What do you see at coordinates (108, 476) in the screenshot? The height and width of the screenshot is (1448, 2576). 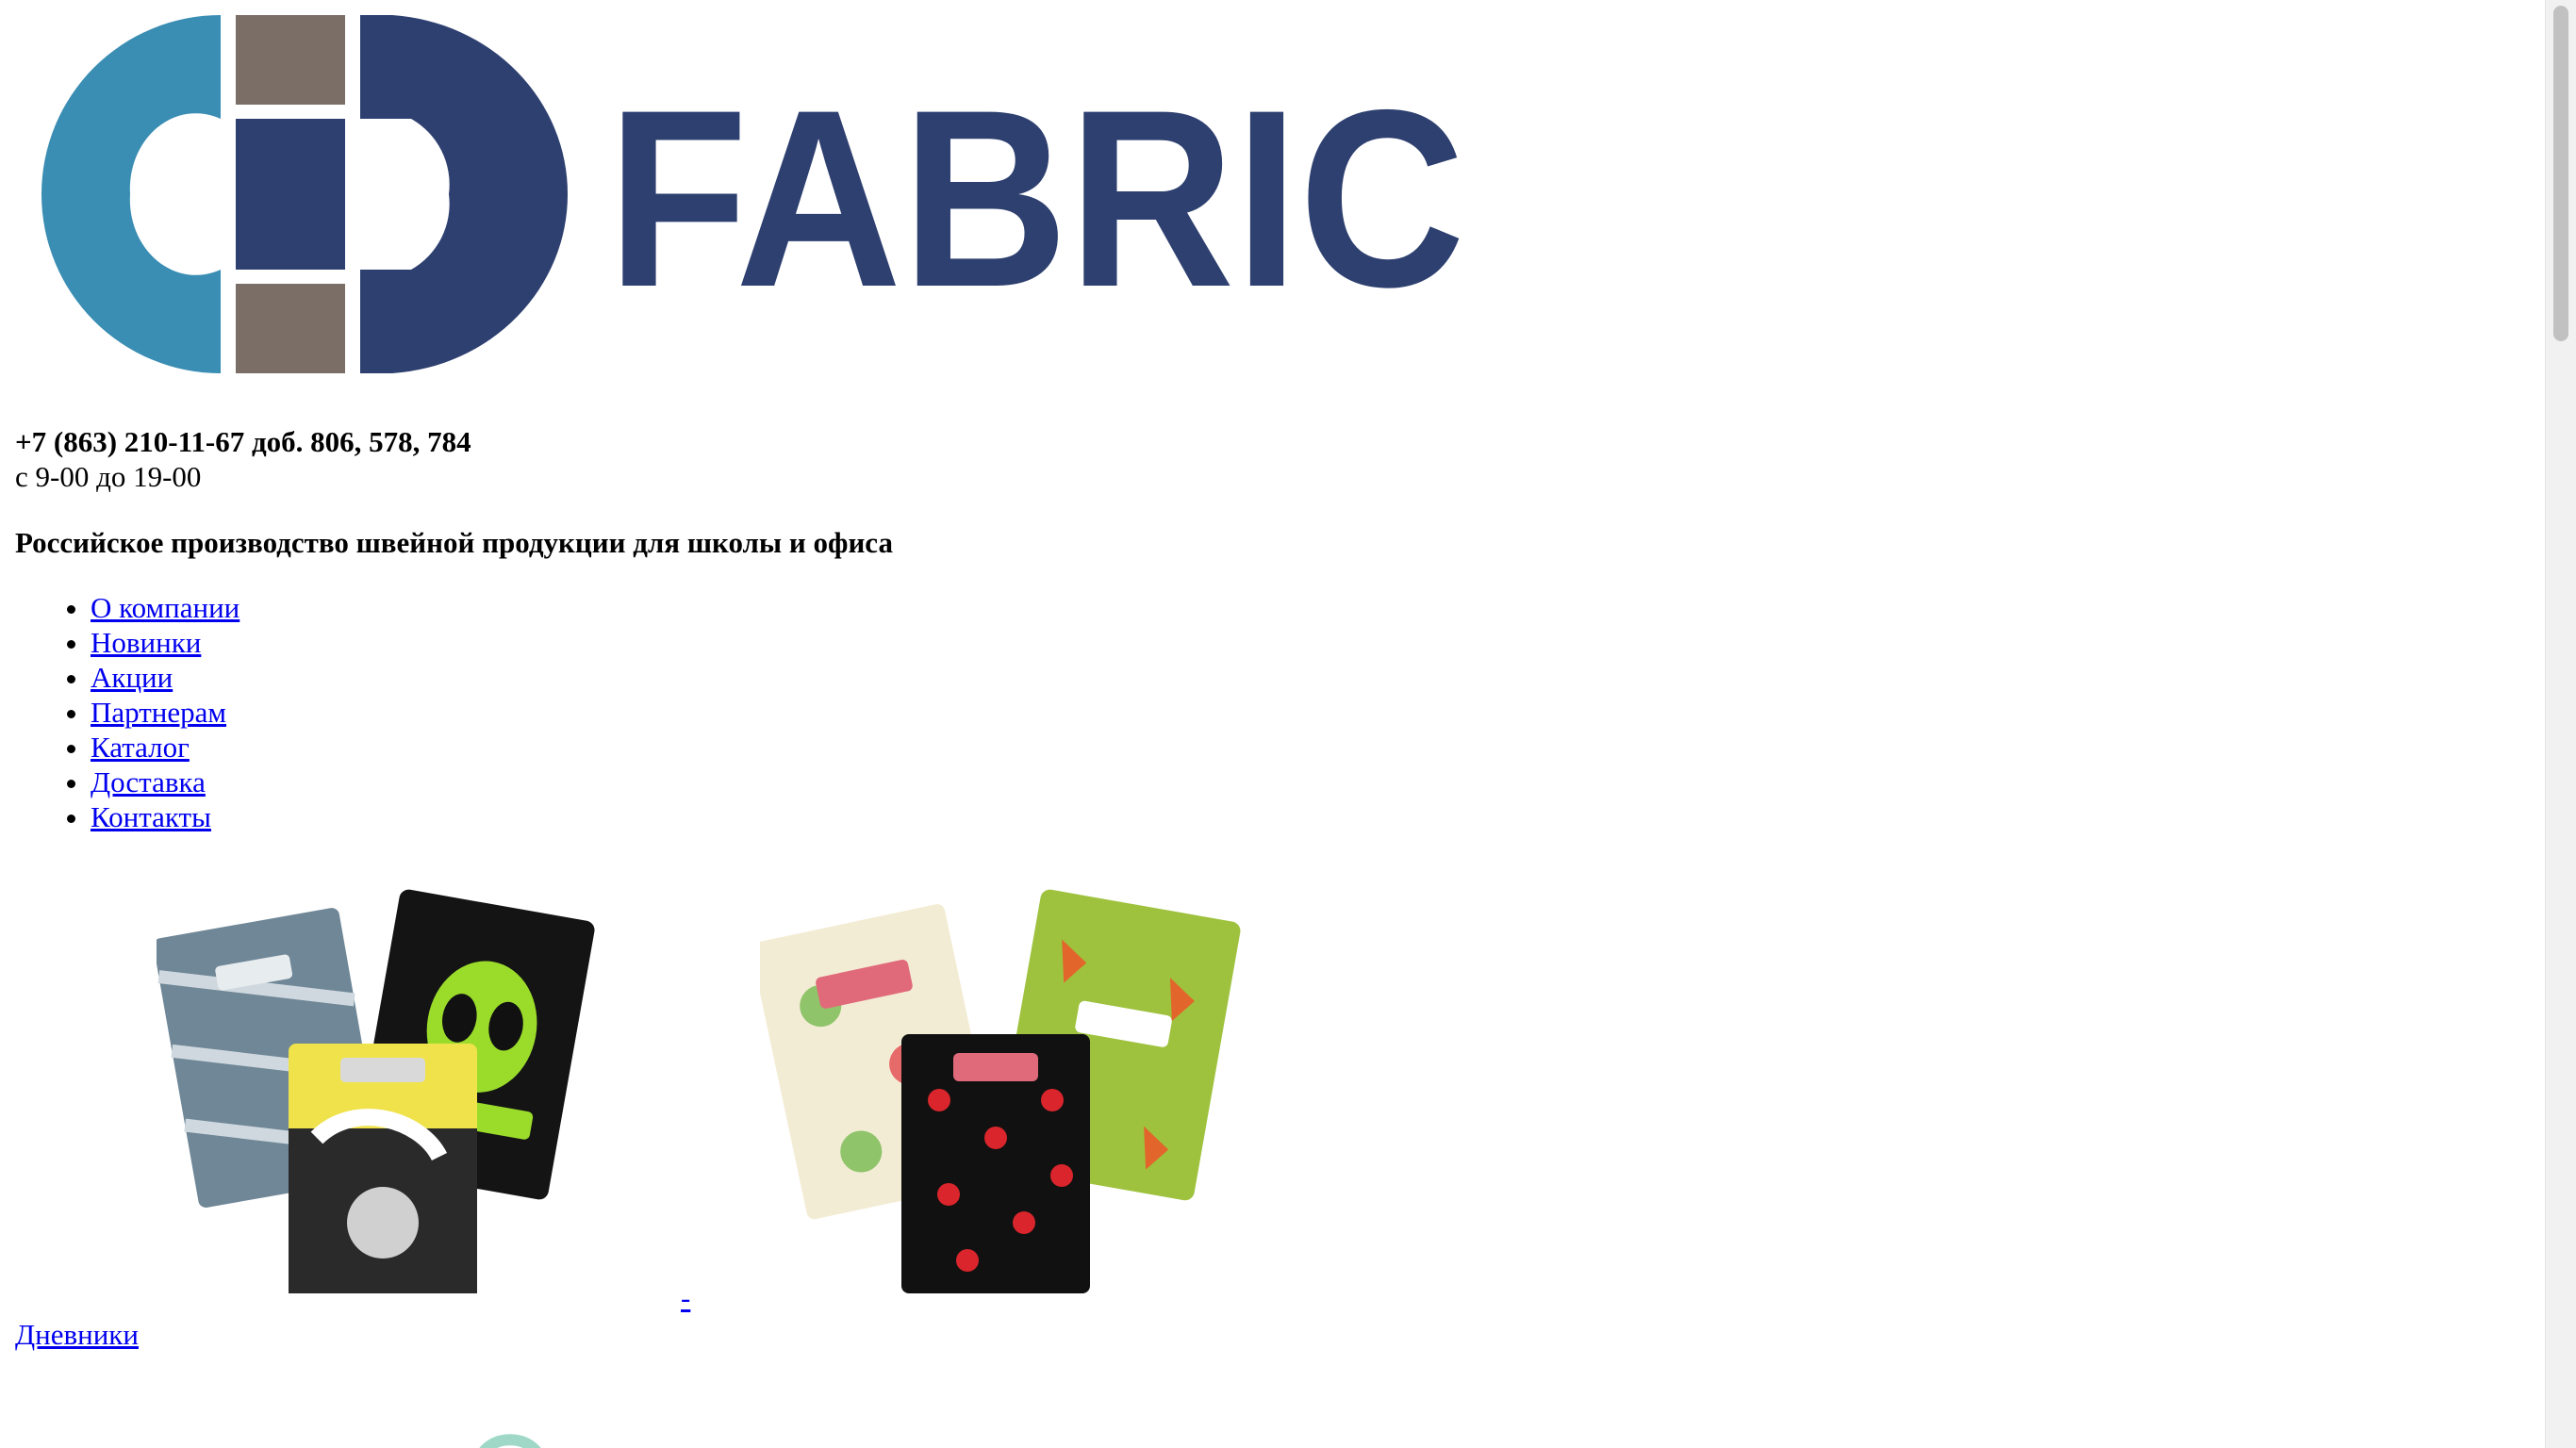 I see `working-hours: с 9-00 до 19-00` at bounding box center [108, 476].